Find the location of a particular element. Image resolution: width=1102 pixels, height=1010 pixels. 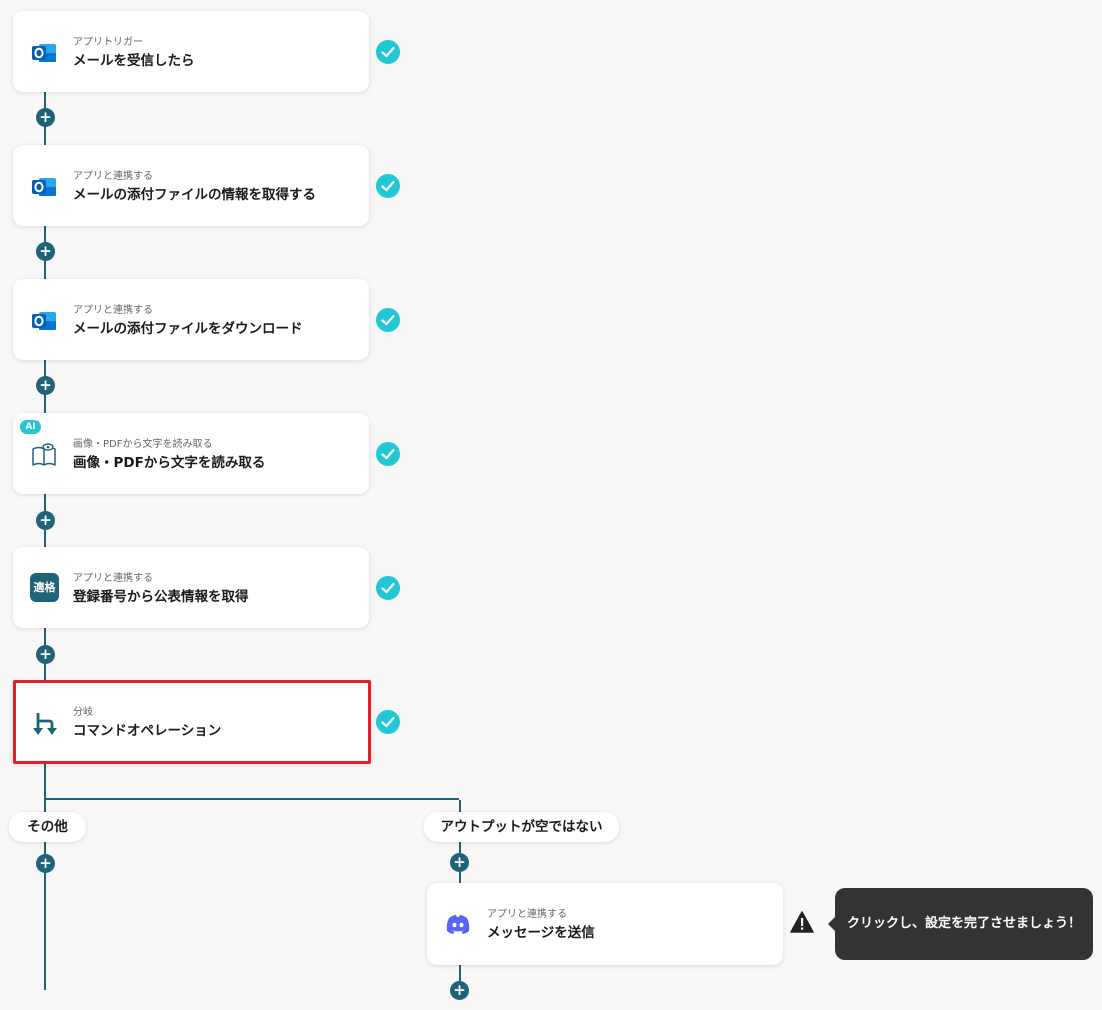

invoice-app-icon: 適格 is located at coordinates (44, 587).